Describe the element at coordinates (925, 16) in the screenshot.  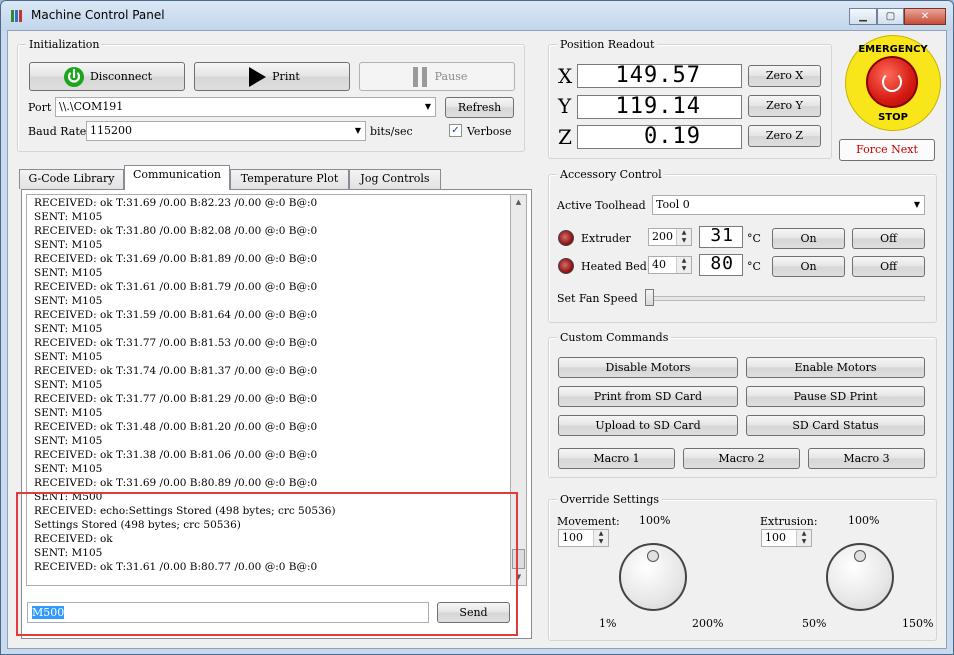
I see `close-button: ✕` at that location.